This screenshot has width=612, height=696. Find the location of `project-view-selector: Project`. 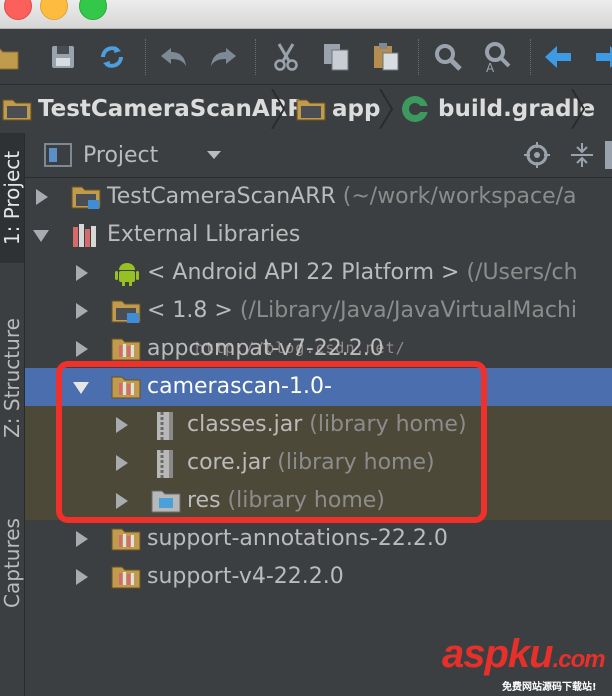

project-view-selector: Project is located at coordinates (132, 155).